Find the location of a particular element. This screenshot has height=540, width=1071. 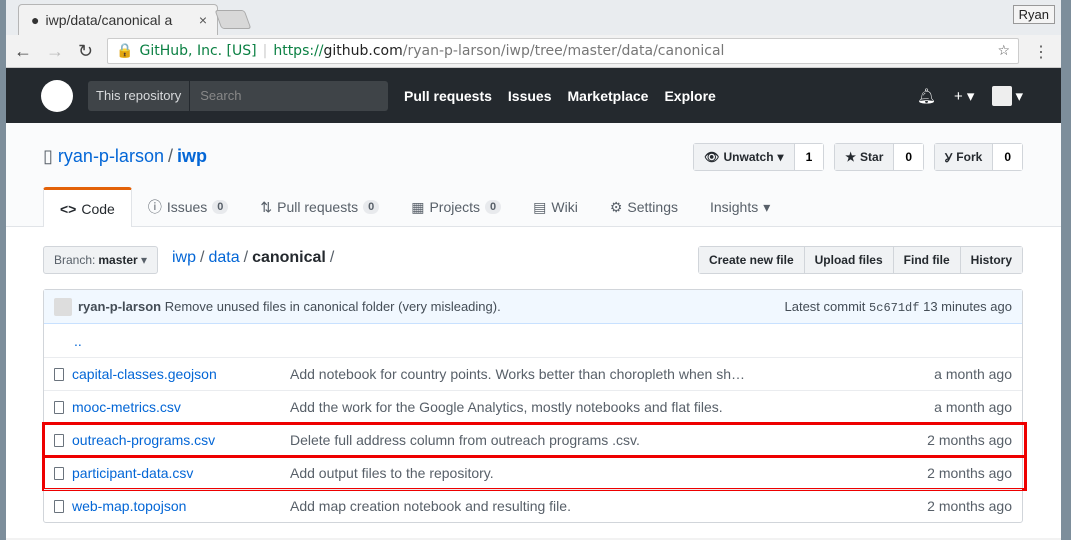

tab-wiki: ▤ Wiki is located at coordinates (555, 207).